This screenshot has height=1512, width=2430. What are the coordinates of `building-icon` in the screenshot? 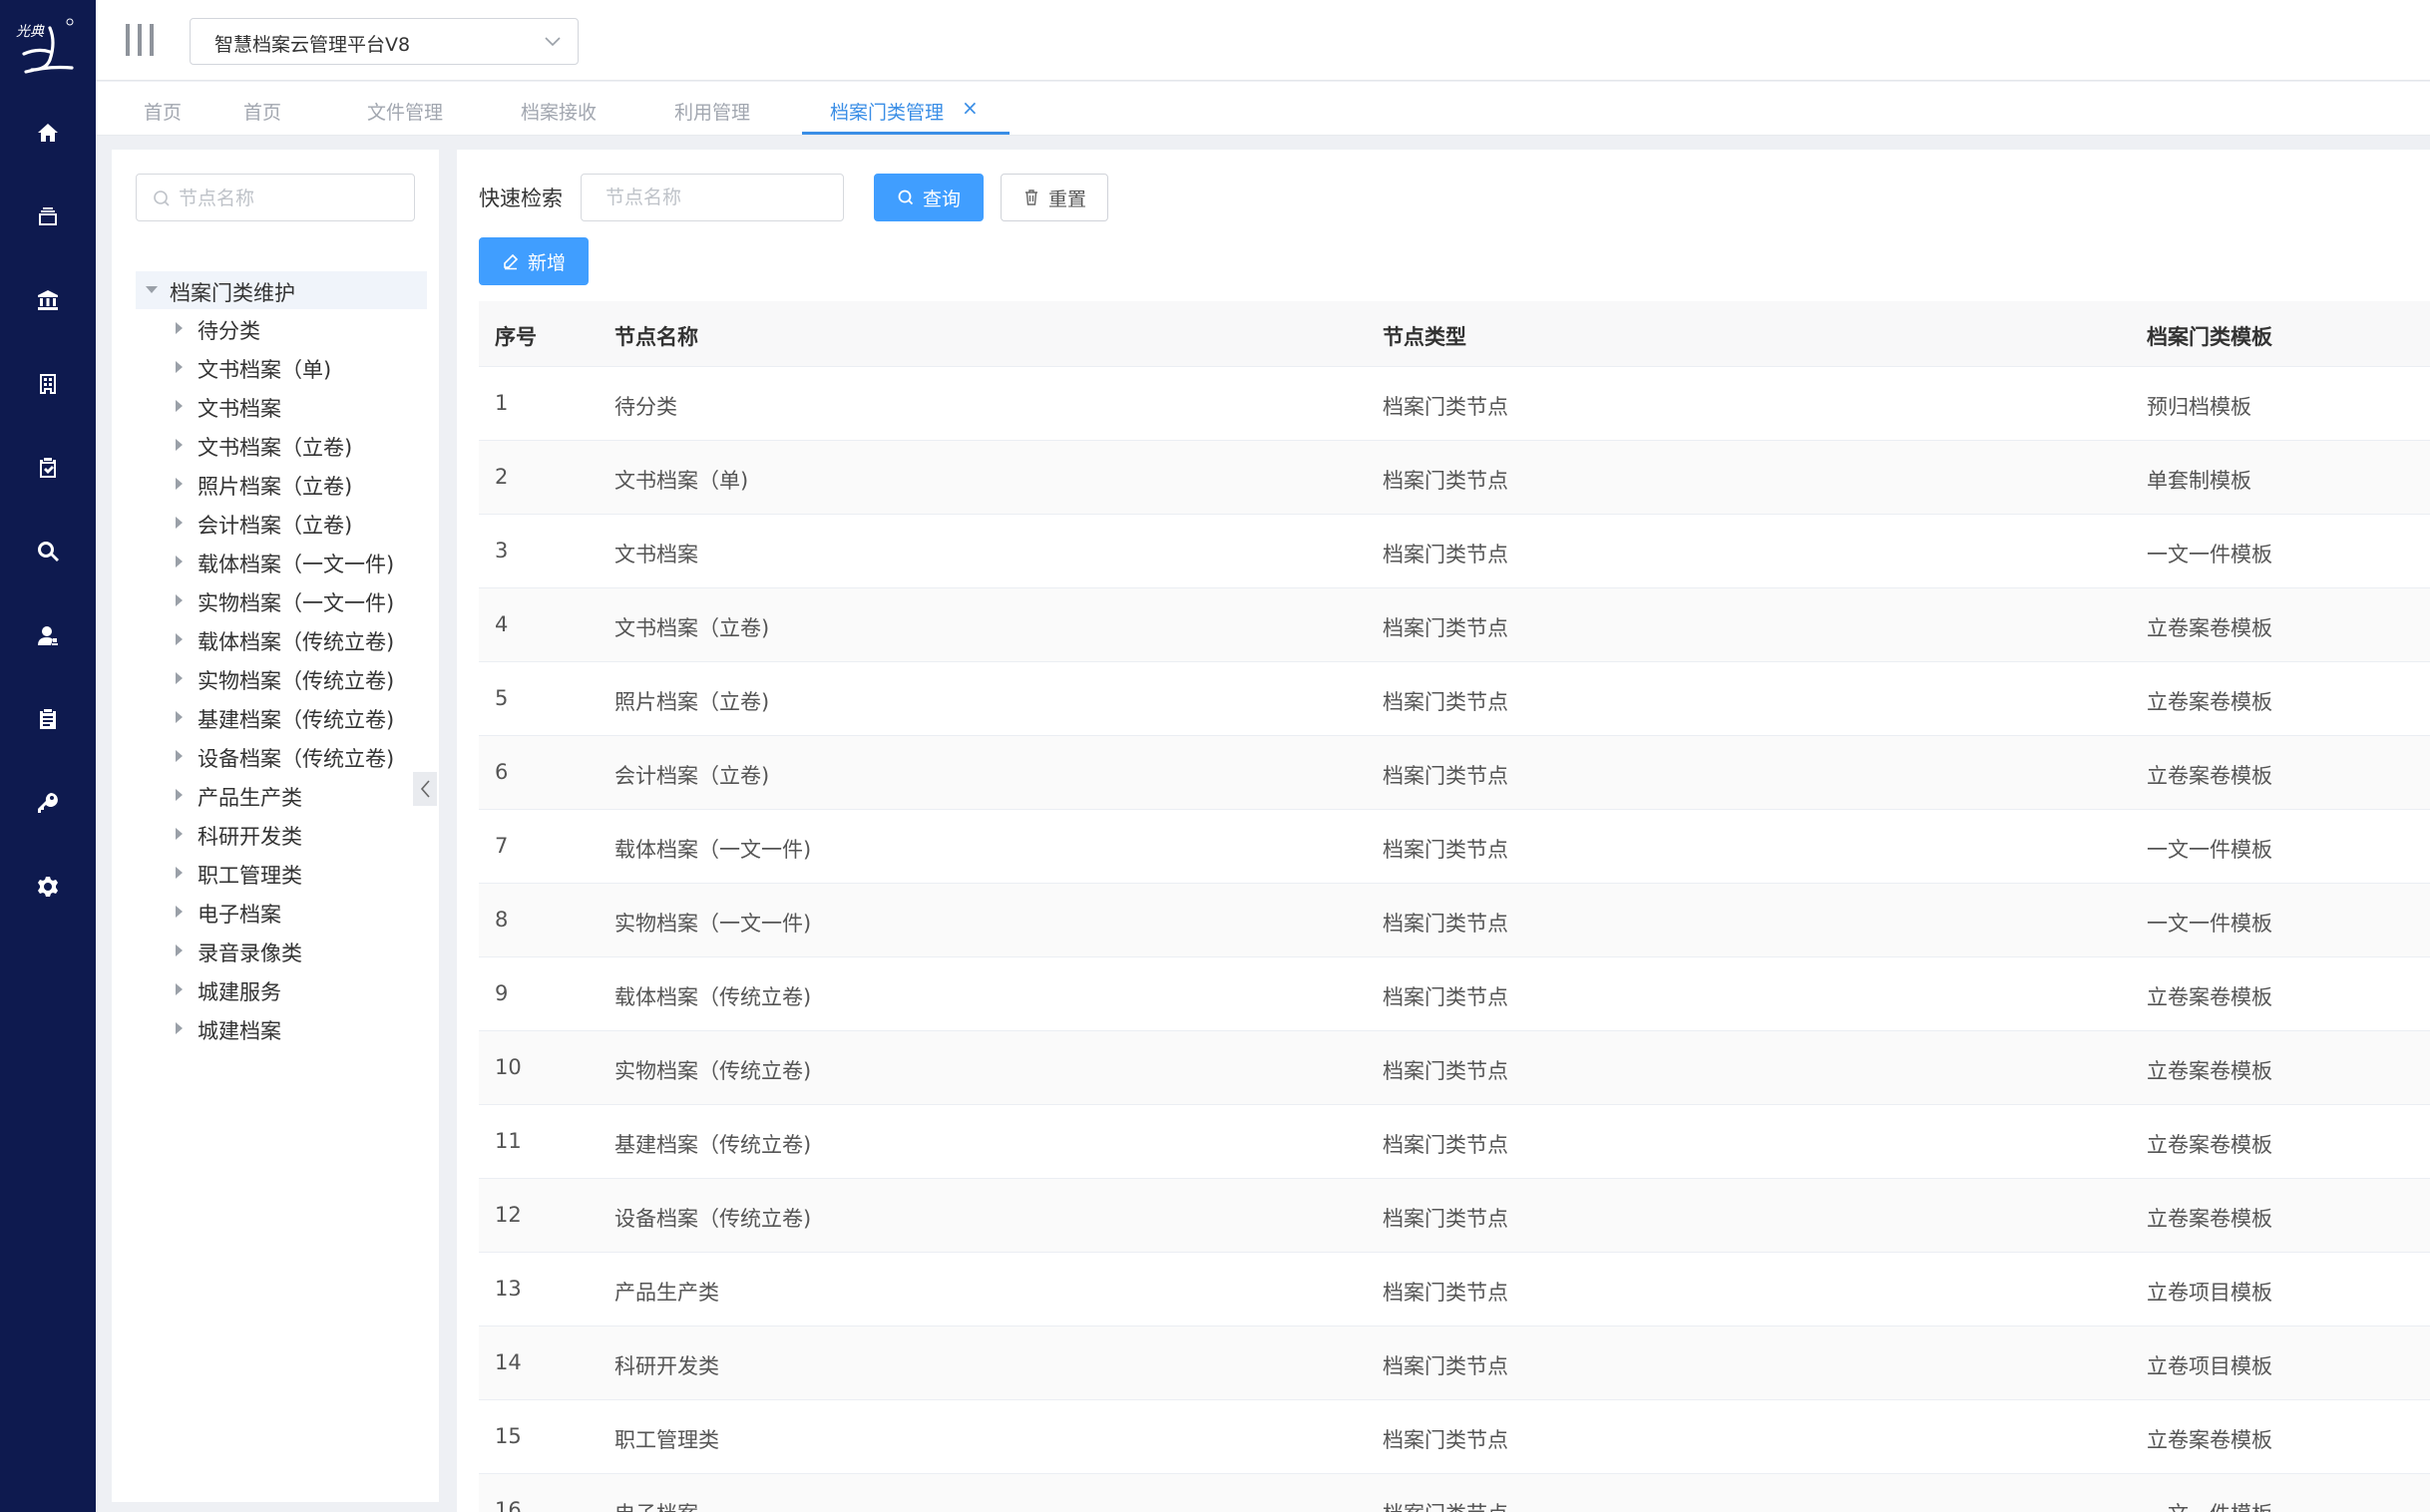 It's located at (48, 384).